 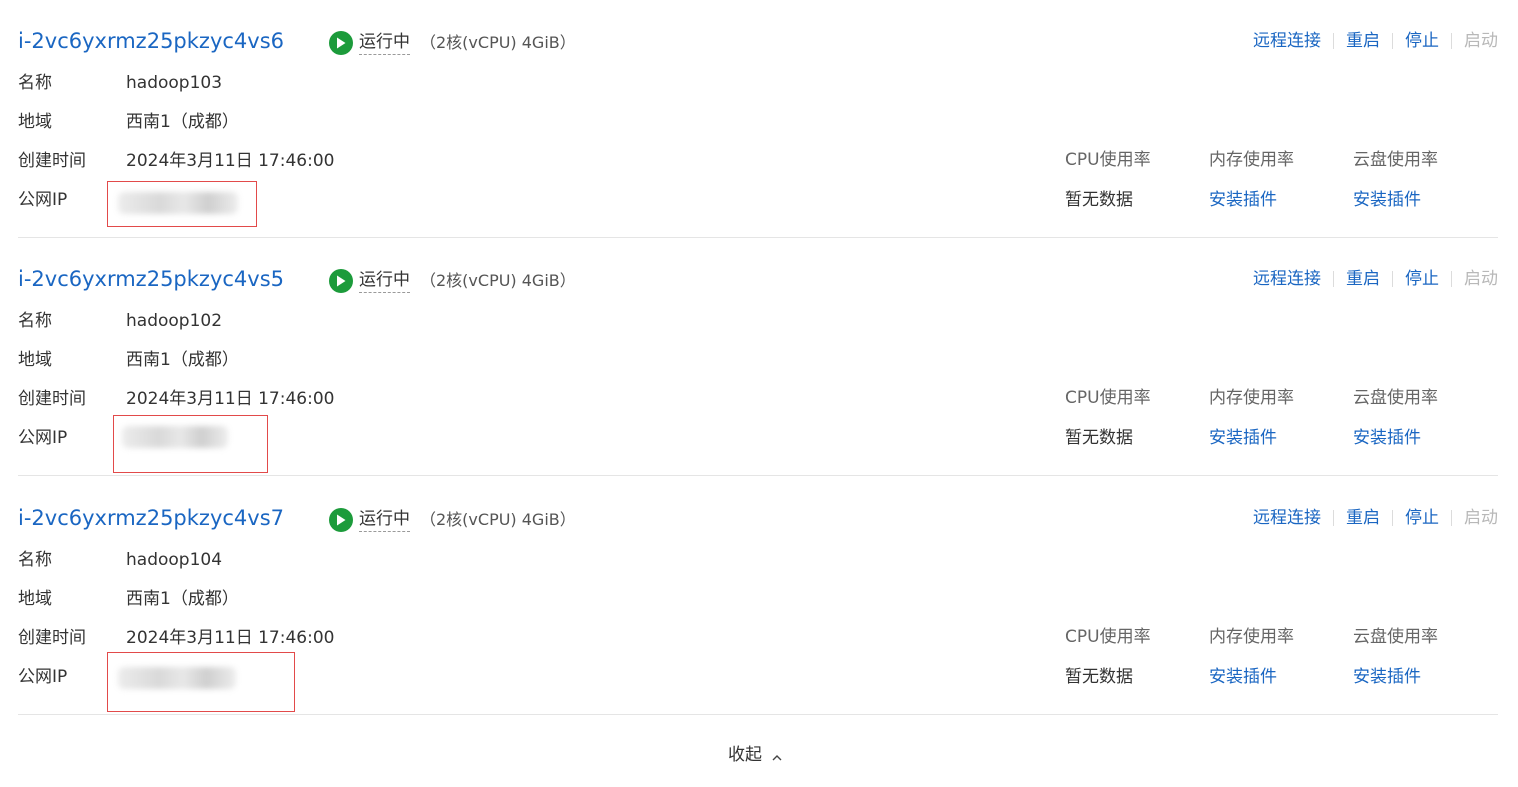 What do you see at coordinates (777, 754) in the screenshot?
I see `chevron-up-icon` at bounding box center [777, 754].